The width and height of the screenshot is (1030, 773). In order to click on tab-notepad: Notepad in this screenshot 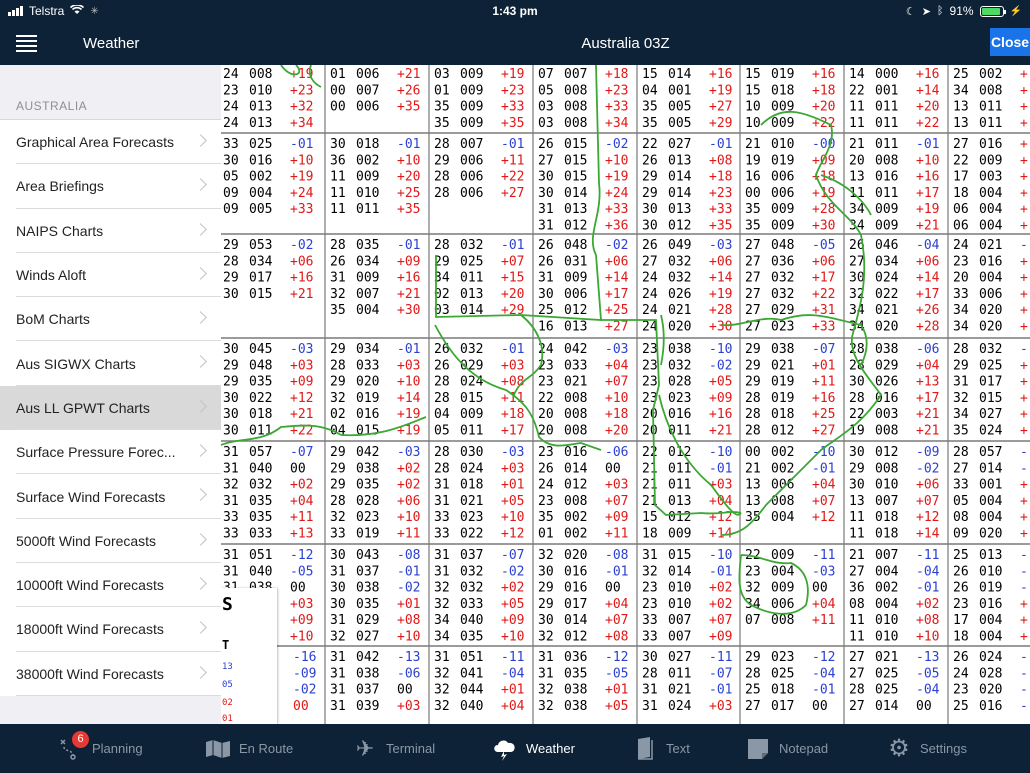, I will do `click(786, 748)`.